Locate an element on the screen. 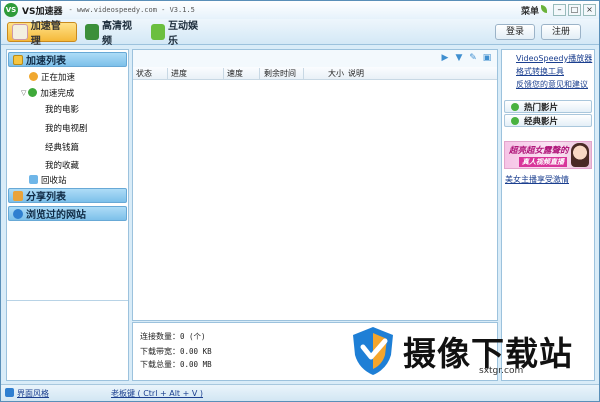  check-icon is located at coordinates (33, 92).